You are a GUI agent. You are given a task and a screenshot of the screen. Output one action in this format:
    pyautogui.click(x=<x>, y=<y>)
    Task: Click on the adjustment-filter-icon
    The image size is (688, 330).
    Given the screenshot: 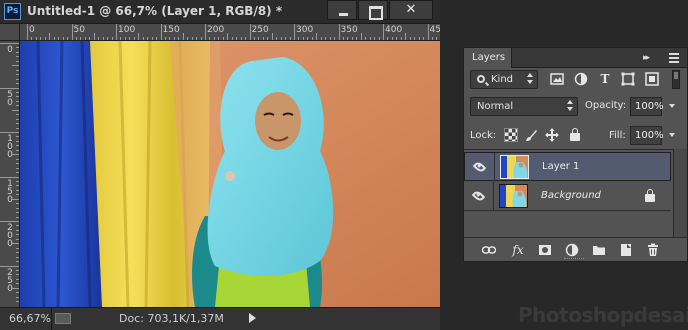 What is the action you would take?
    pyautogui.click(x=581, y=79)
    